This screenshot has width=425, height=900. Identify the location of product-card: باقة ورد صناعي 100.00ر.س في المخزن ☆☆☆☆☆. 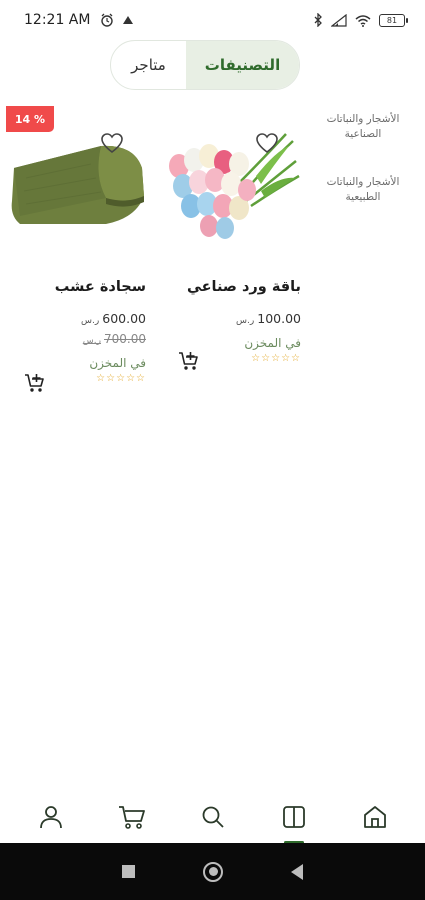
(231, 238).